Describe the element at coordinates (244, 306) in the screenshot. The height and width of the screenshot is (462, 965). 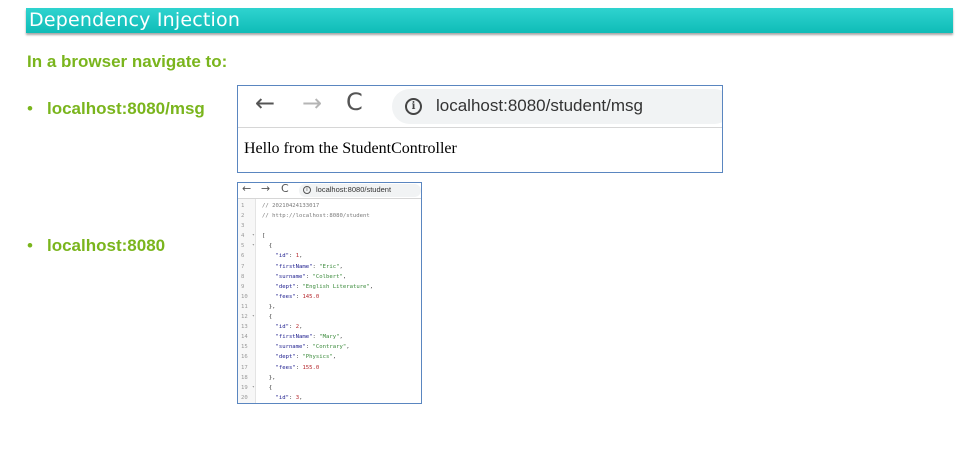
I see `line-number: 11` at that location.